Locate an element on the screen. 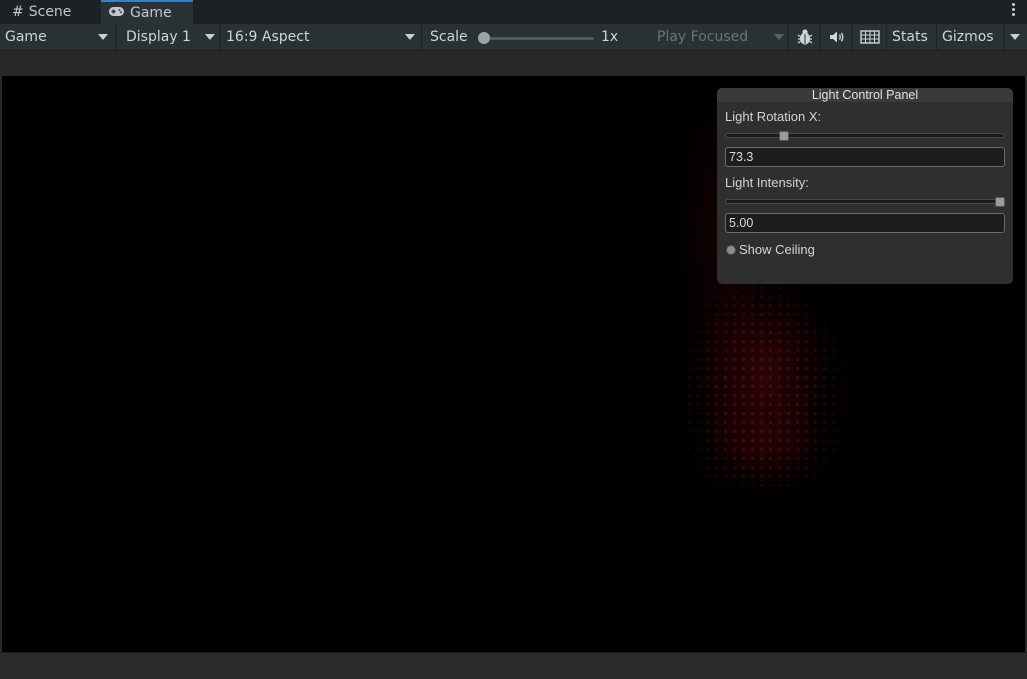 The width and height of the screenshot is (1027, 679). view-mode-dropdown: Game is located at coordinates (58, 37).